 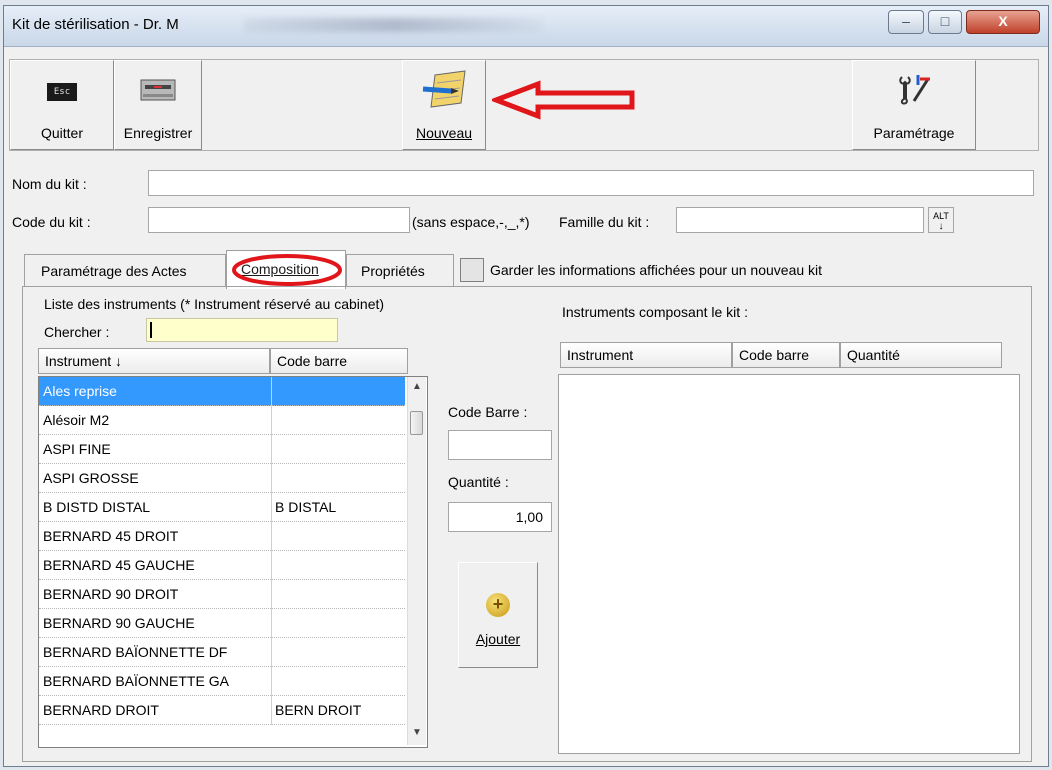 I want to click on list-item: BERNARD BAÏONNETTE DF, so click(x=222, y=652).